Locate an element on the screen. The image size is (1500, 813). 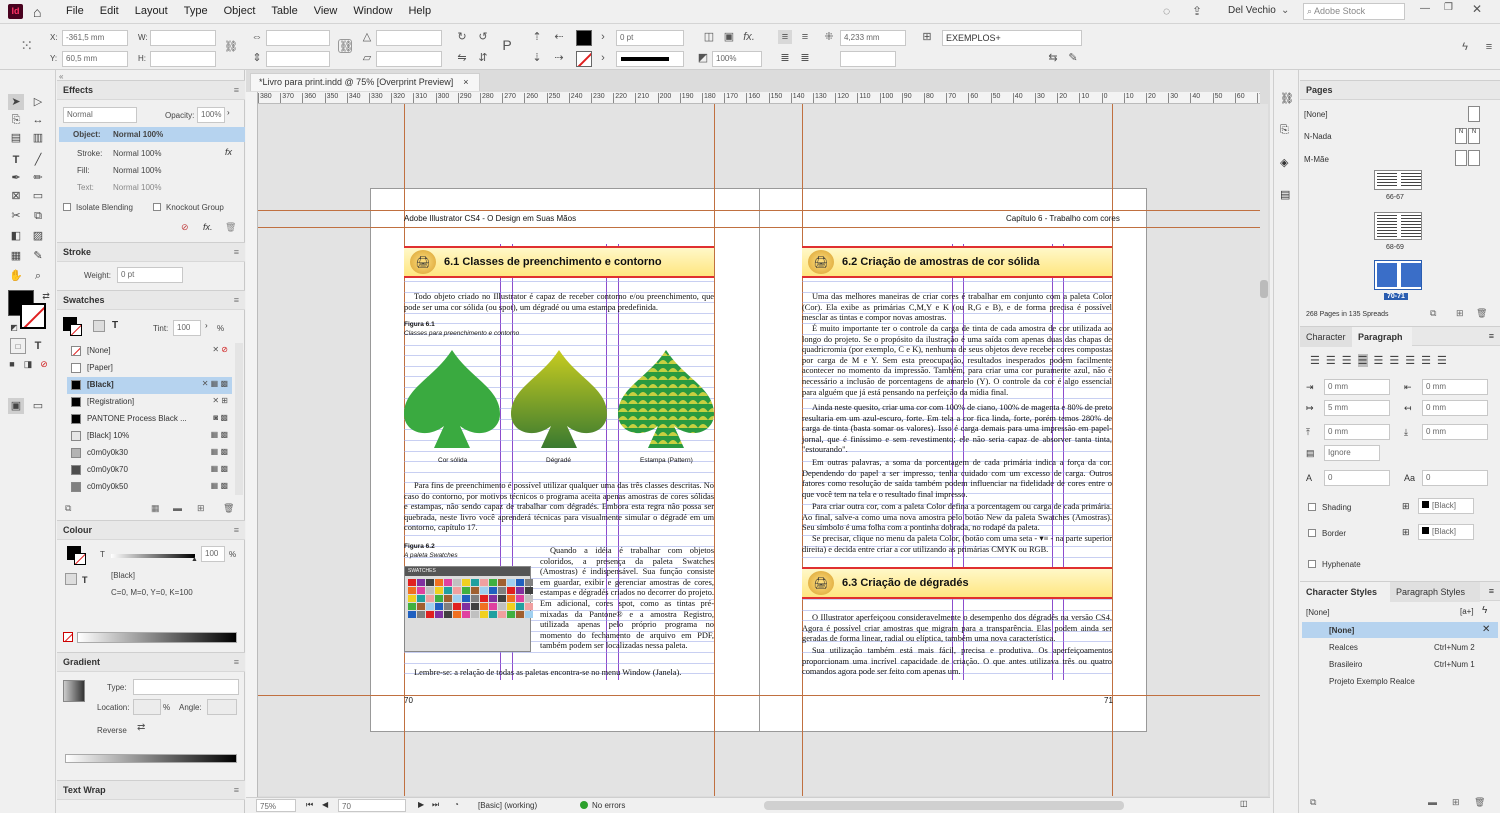
frame-fitting-icon: ◫ is located at coordinates (709, 37).